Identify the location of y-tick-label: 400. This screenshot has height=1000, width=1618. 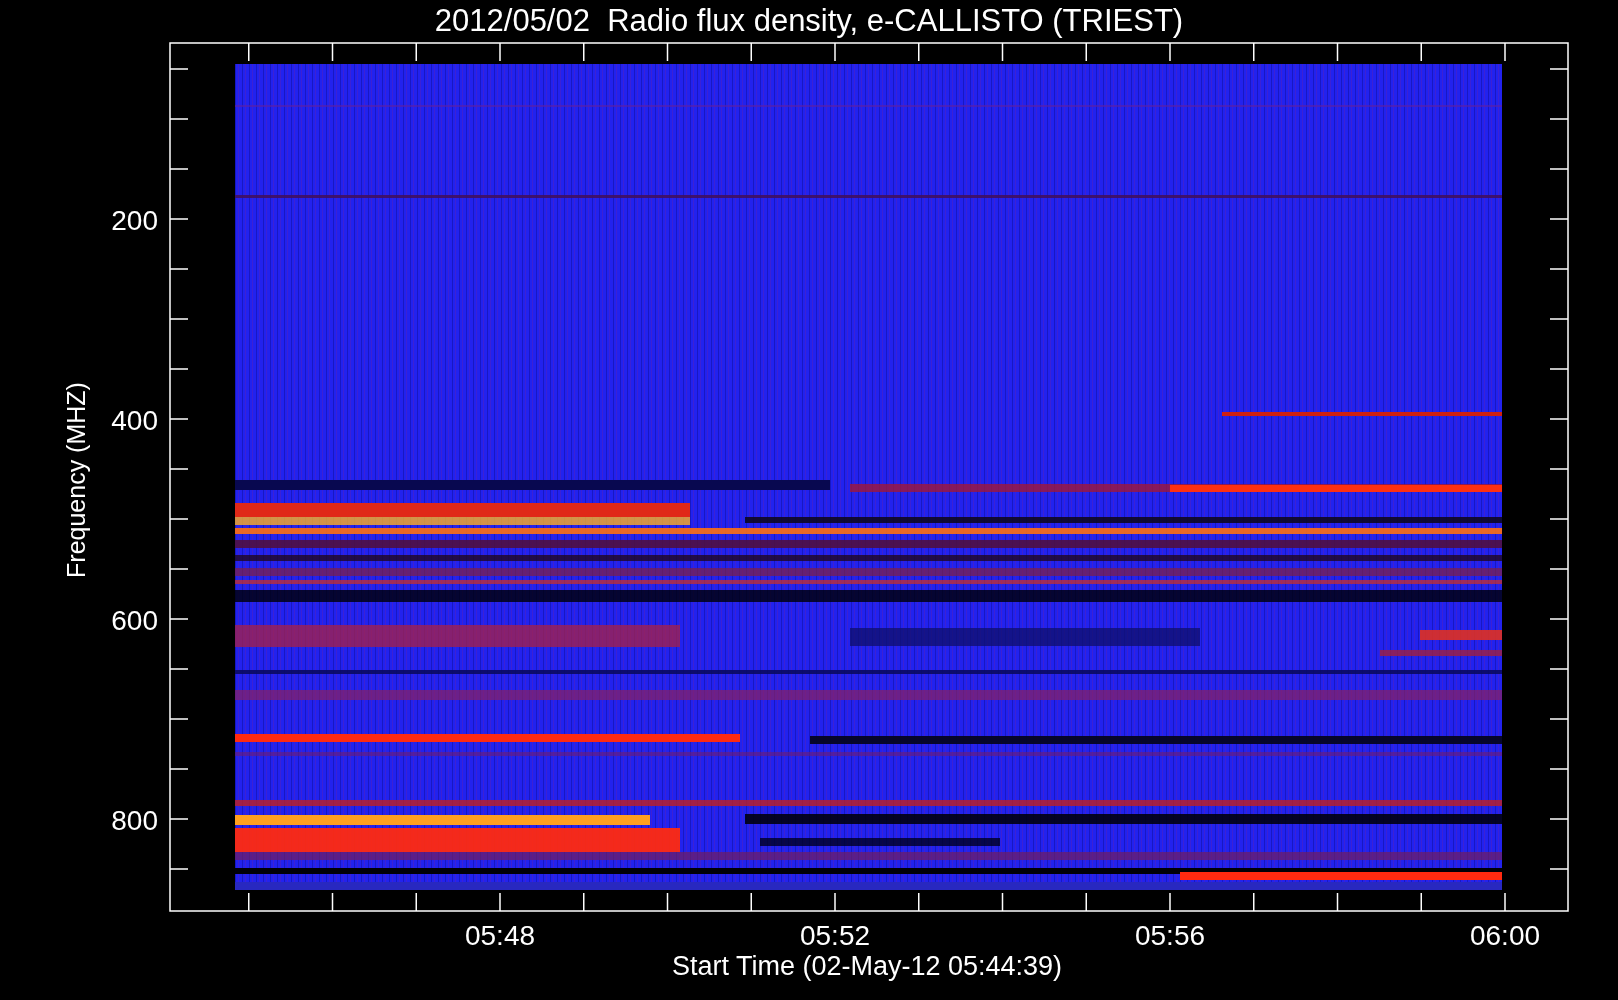
(134, 420).